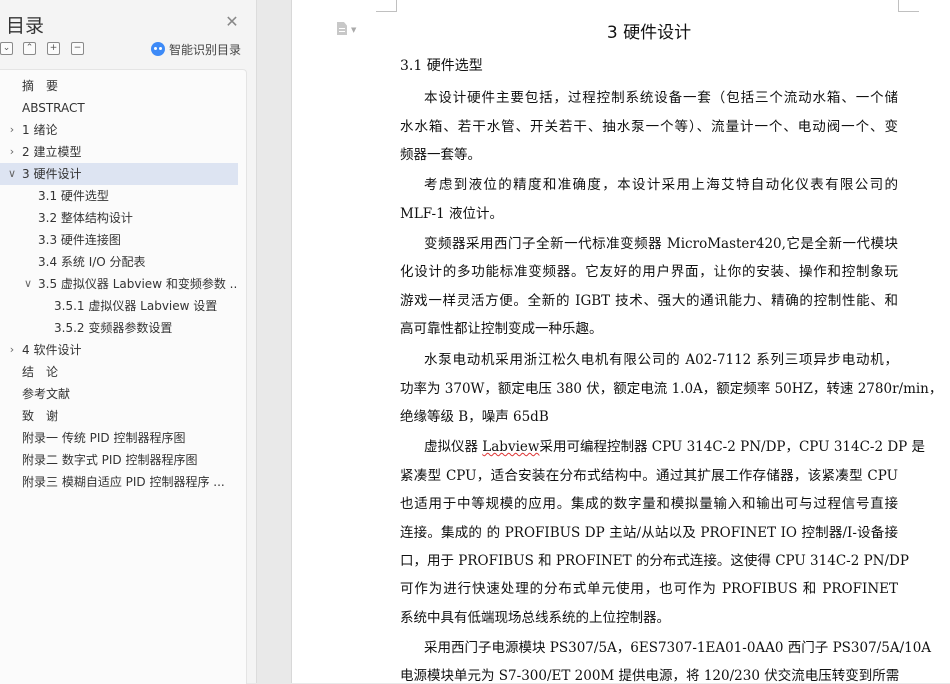 The height and width of the screenshot is (684, 950). I want to click on expand-all-icon: ⌃, so click(29, 48).